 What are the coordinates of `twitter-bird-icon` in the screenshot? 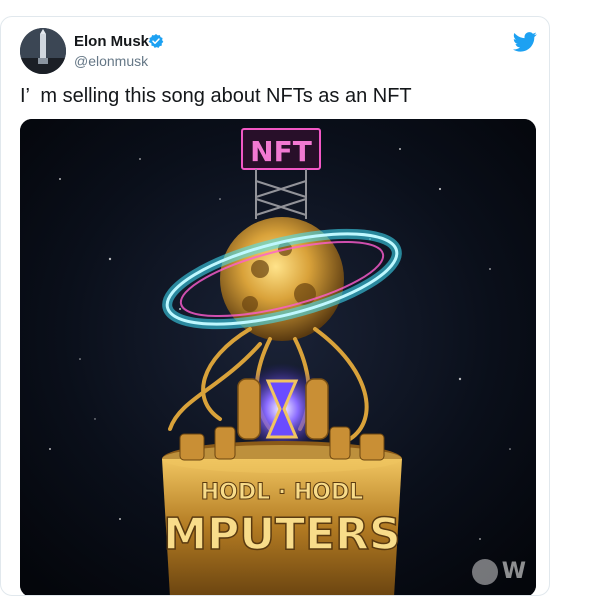 It's located at (525, 42).